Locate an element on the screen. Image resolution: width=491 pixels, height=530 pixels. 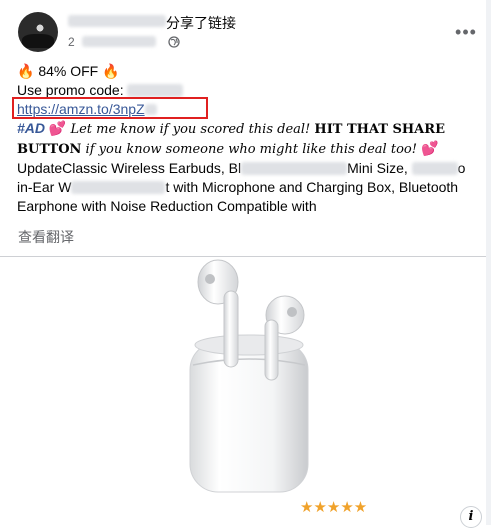
shared-link-text: 分享了链接 is located at coordinates (201, 23).